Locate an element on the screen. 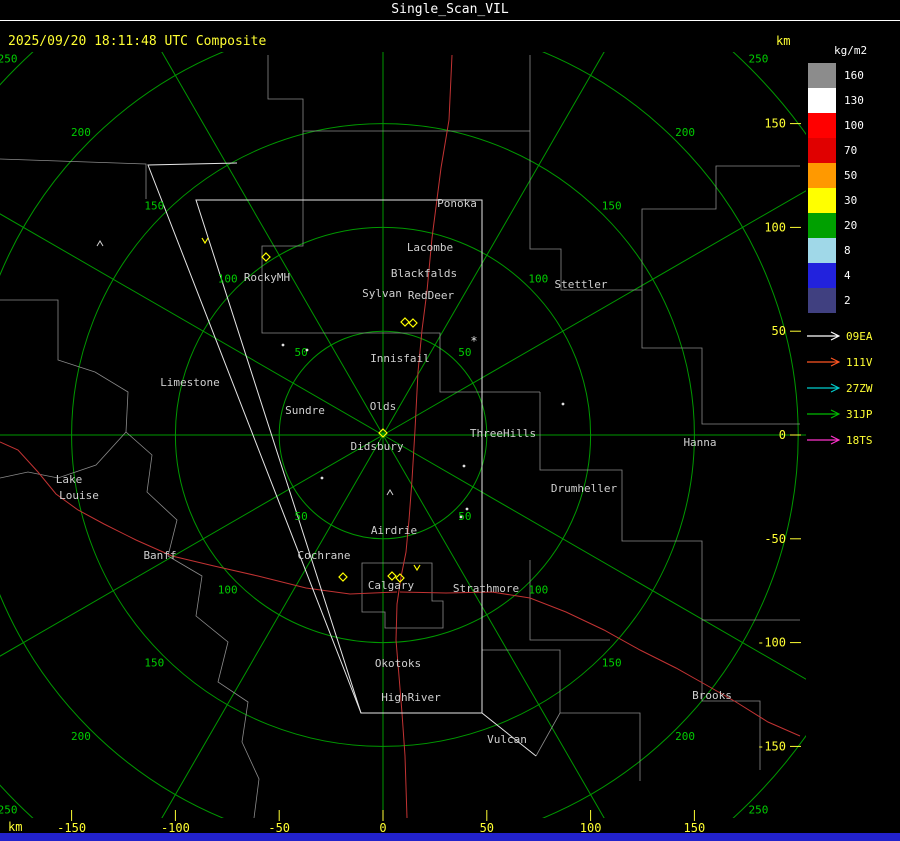 Image resolution: width=900 pixels, height=841 pixels. storm-asterisk-marker: * is located at coordinates (473, 341).